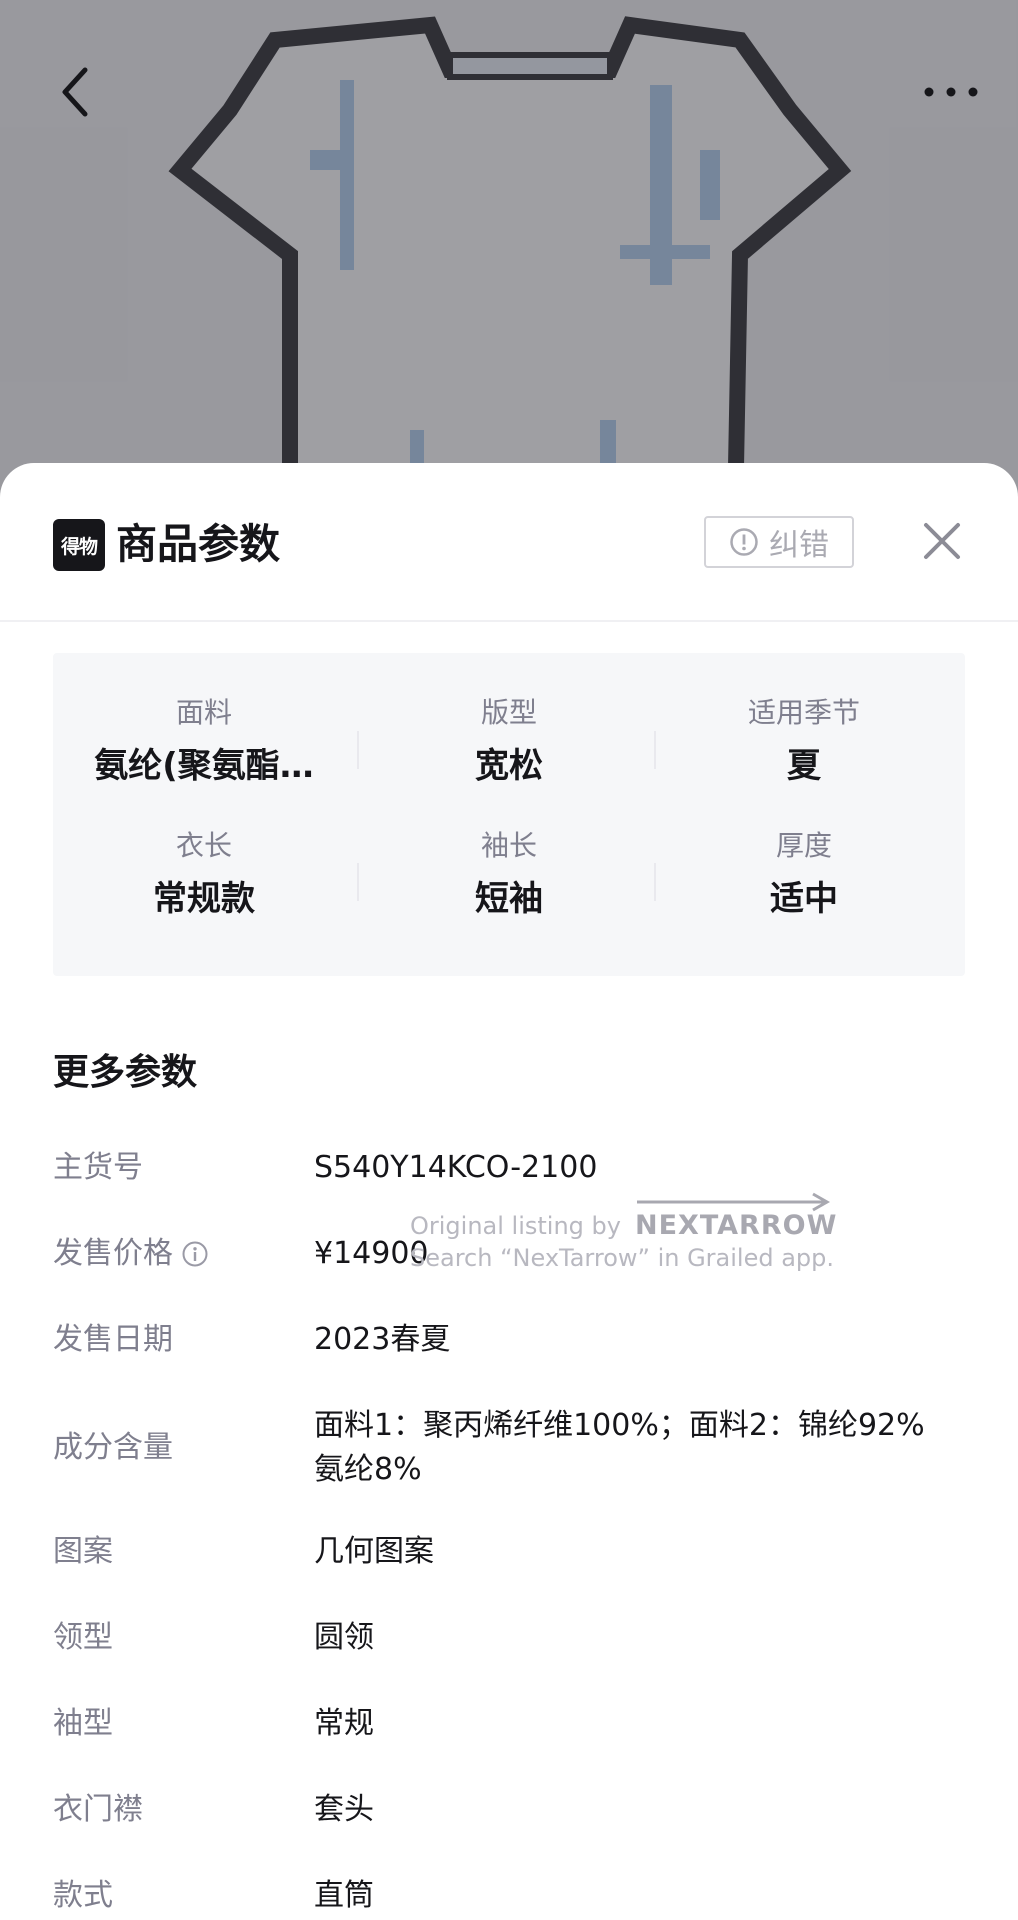 This screenshot has height=1920, width=1018. Describe the element at coordinates (79, 545) in the screenshot. I see `app-logo: 得物` at that location.